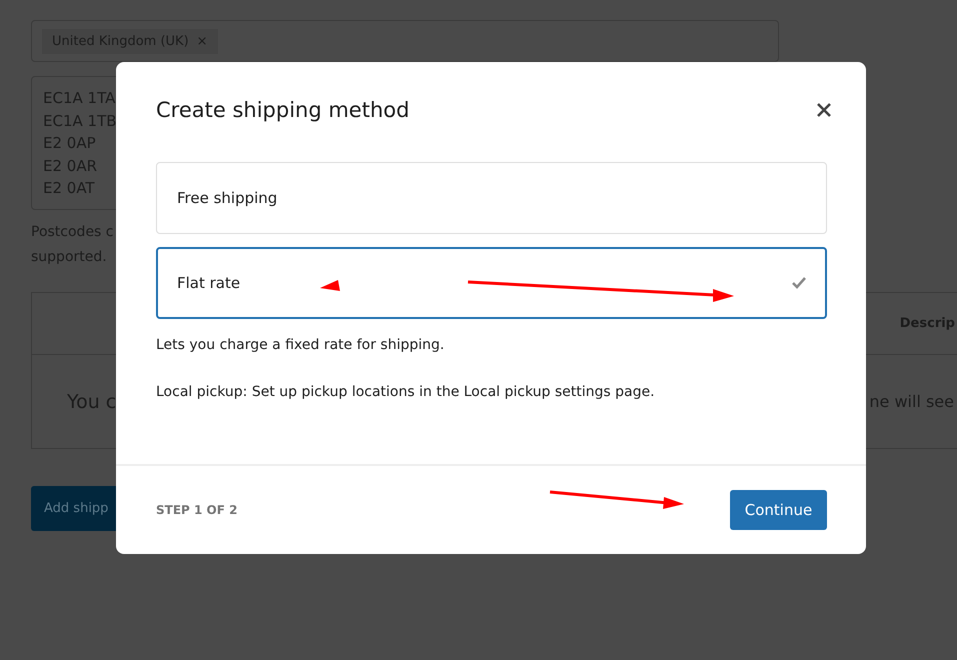 The image size is (957, 660). What do you see at coordinates (330, 285) in the screenshot?
I see `arrowhead-drawing` at bounding box center [330, 285].